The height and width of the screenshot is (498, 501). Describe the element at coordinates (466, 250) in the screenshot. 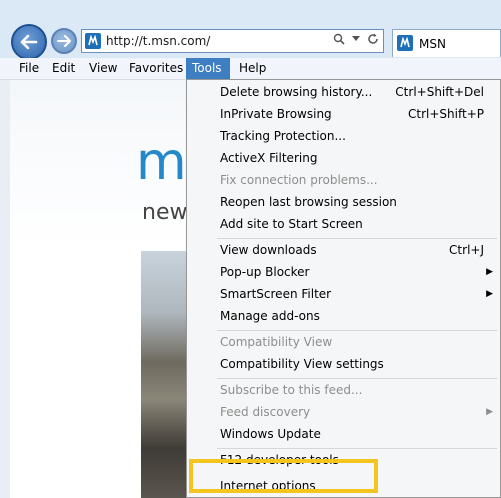

I see `menu-item-shortcut: Ctrl+J` at that location.